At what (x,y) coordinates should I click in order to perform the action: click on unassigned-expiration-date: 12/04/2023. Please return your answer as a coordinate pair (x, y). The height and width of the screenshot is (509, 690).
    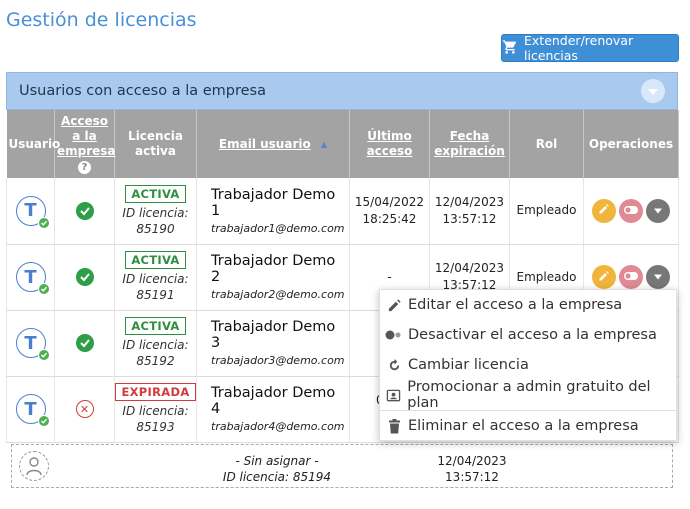
    Looking at the image, I should click on (472, 461).